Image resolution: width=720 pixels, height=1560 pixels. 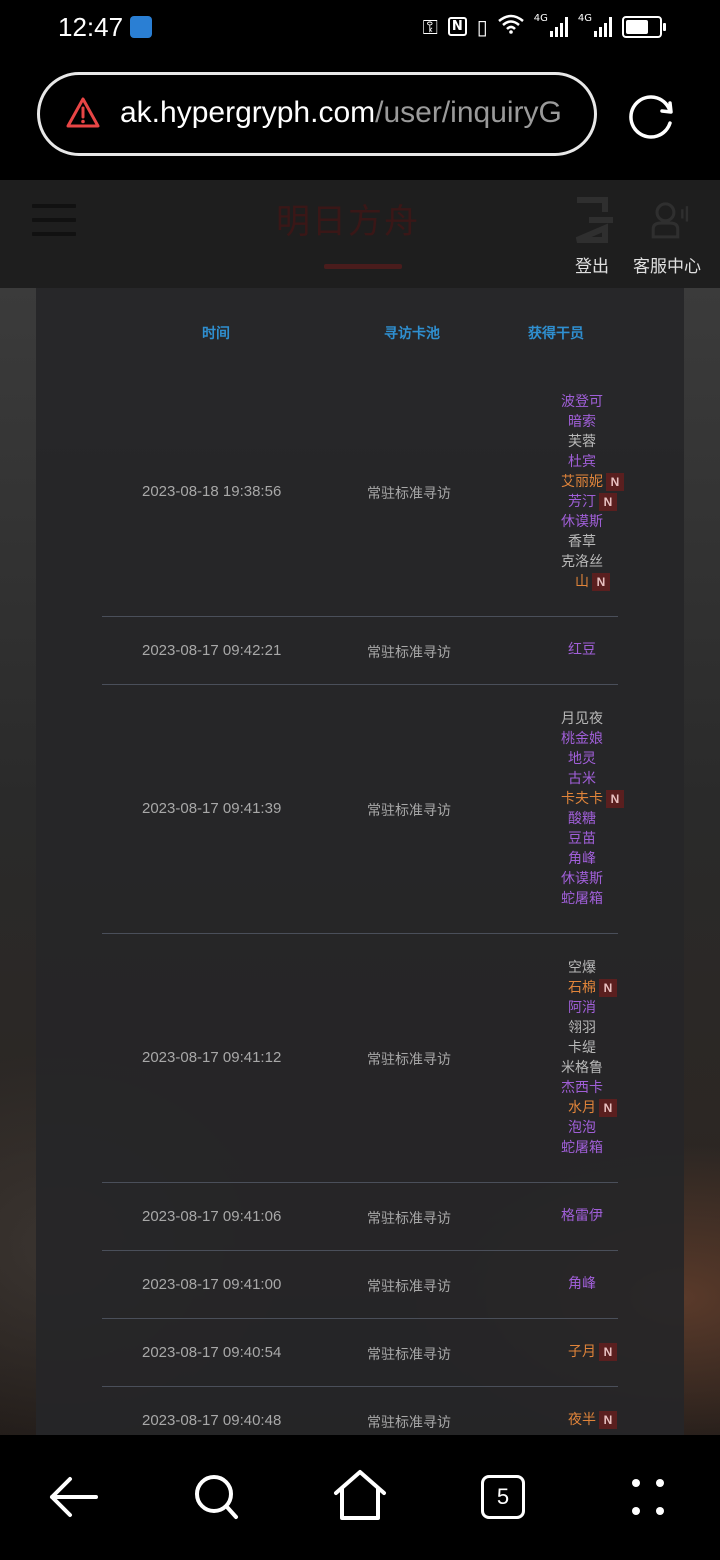 I want to click on row-operators: 波登可 暗索 芙蓉 杜宾 艾丽妮 N 芳汀 N 休谟斯 香草 克洛丝山 N, so click(x=582, y=492).